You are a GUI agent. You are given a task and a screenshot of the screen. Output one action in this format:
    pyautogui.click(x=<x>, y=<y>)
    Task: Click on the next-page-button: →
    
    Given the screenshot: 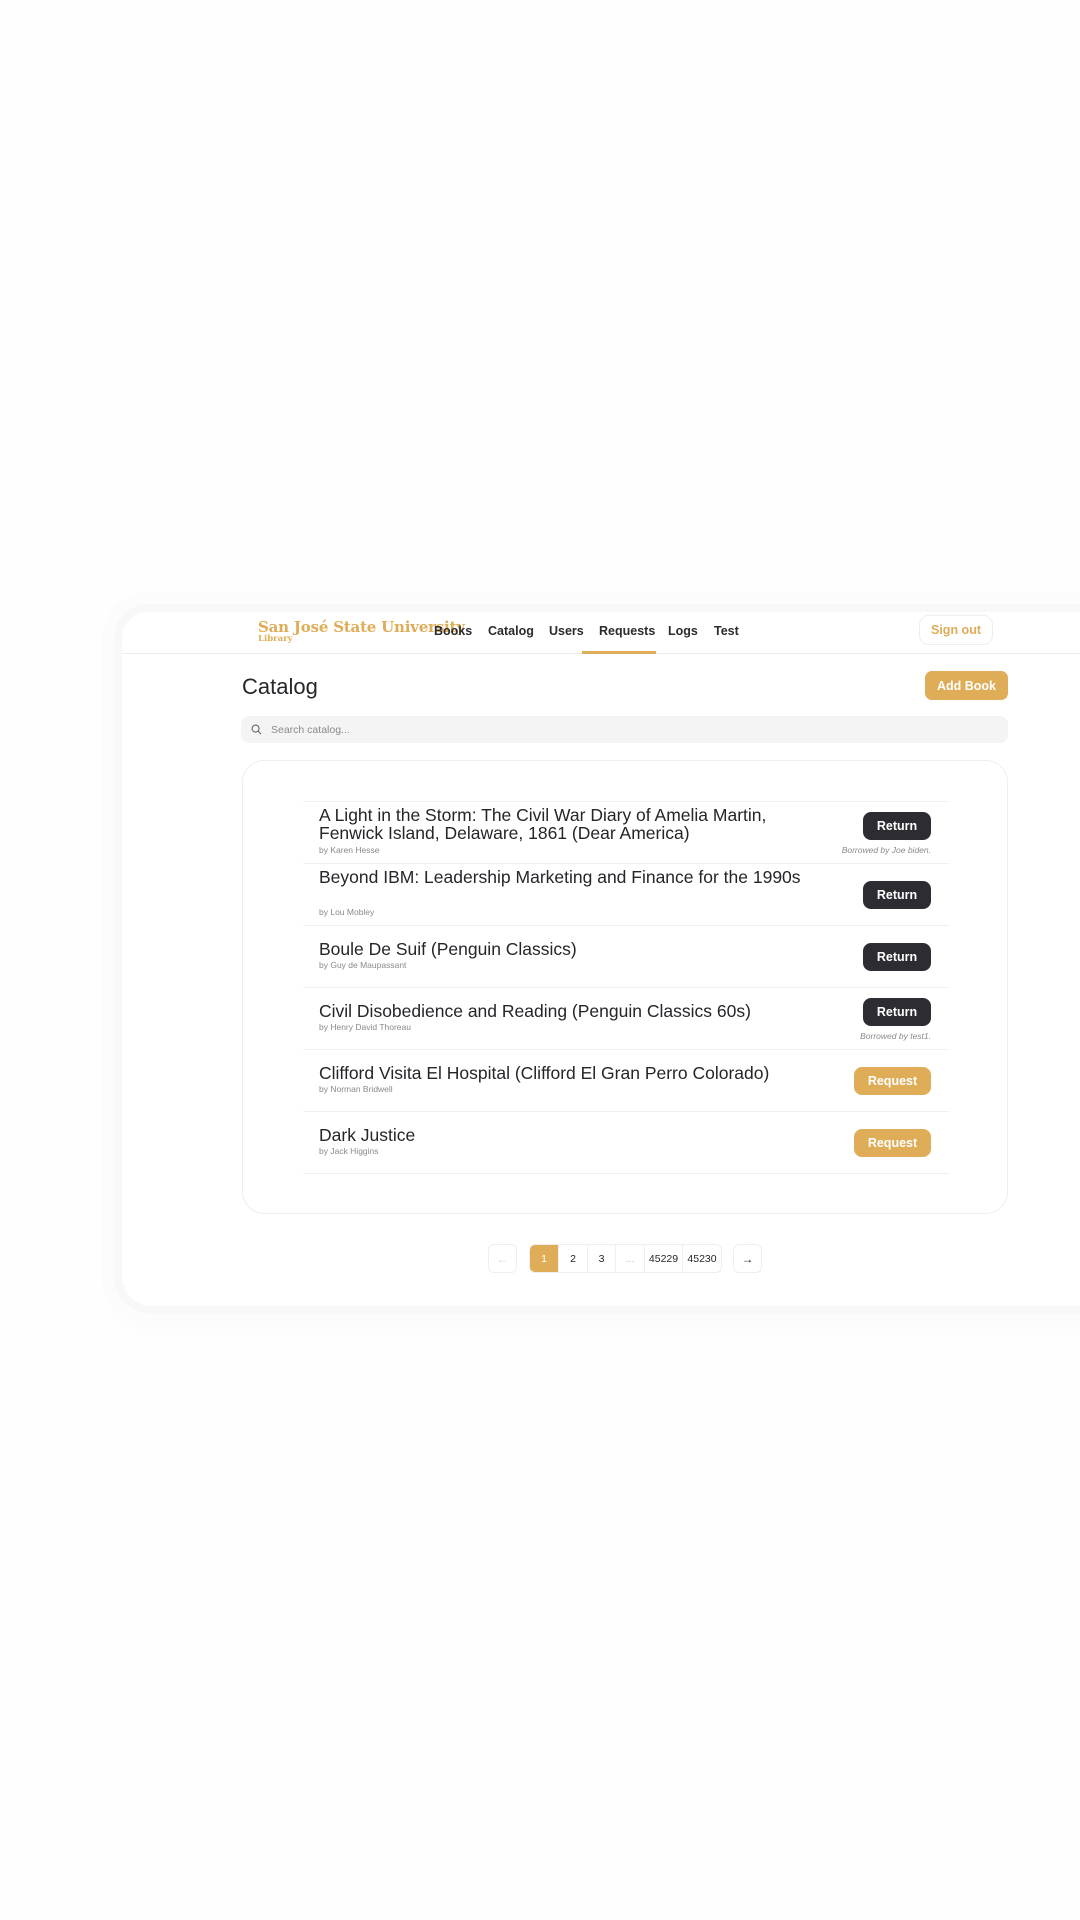 What is the action you would take?
    pyautogui.click(x=747, y=1258)
    